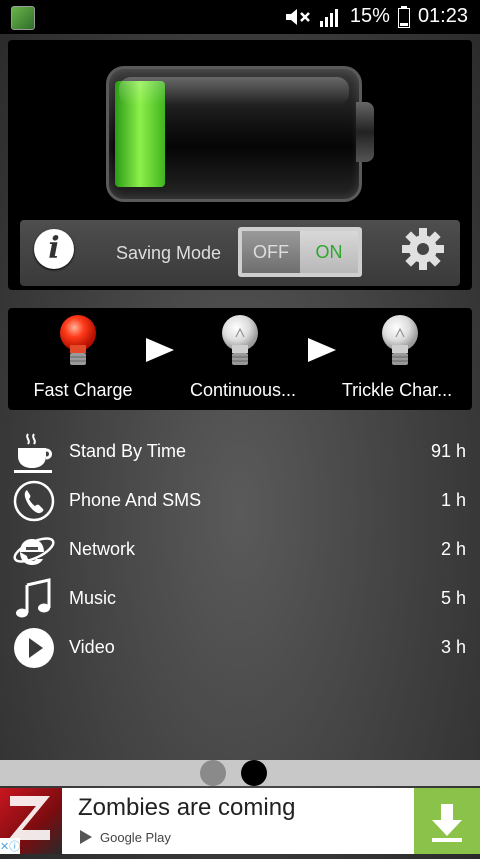  Describe the element at coordinates (135, 500) in the screenshot. I see `list-item-label: Phone And SMS` at that location.